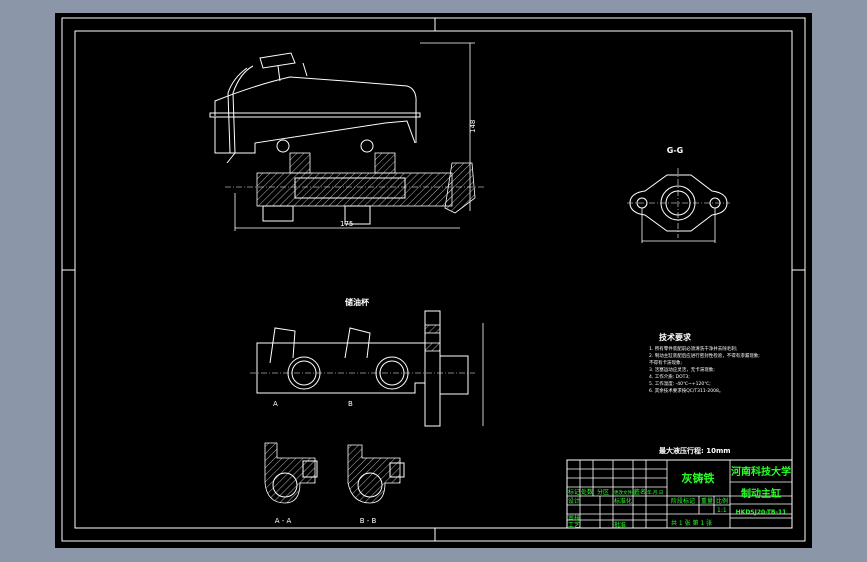 The height and width of the screenshot is (562, 867). Describe the element at coordinates (574, 492) in the screenshot. I see `drawing-text: 标记` at that location.